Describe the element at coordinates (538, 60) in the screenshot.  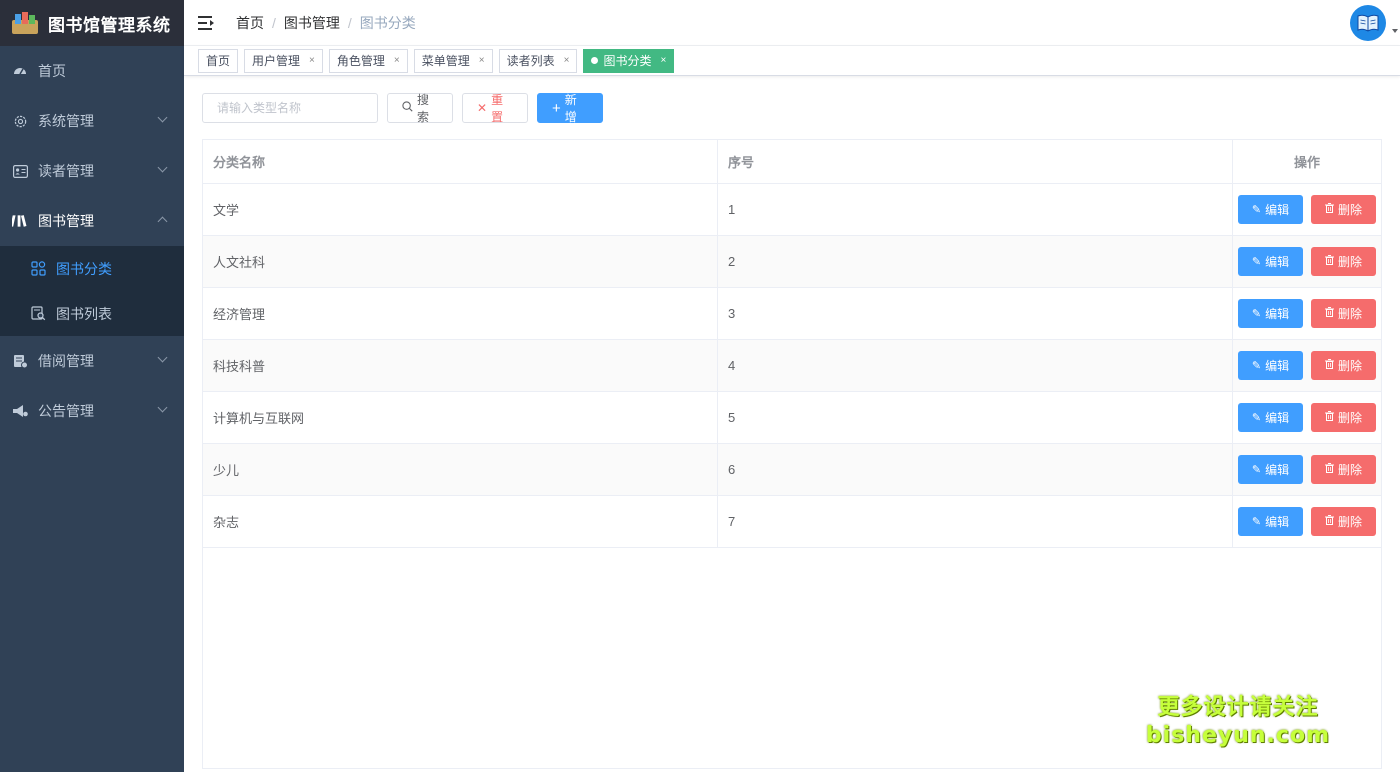
I see `tag-reader-list: 读者列表 ×` at that location.